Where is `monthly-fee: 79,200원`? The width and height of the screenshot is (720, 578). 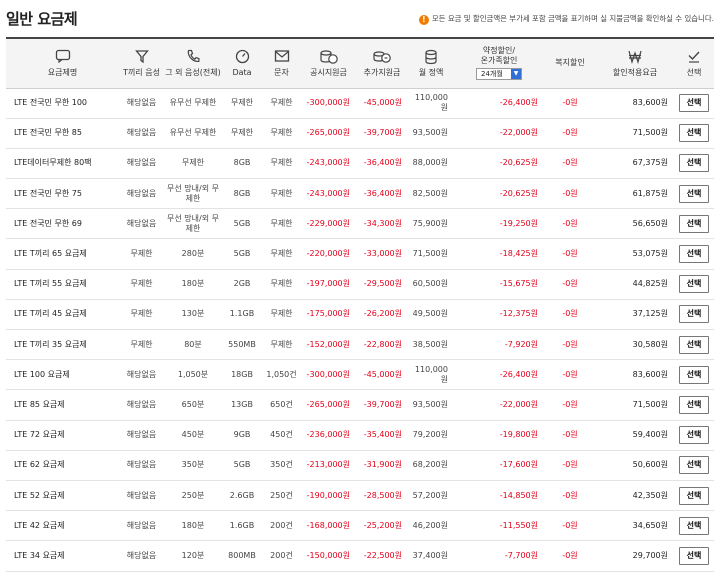
monthly-fee: 79,200원 is located at coordinates (431, 435).